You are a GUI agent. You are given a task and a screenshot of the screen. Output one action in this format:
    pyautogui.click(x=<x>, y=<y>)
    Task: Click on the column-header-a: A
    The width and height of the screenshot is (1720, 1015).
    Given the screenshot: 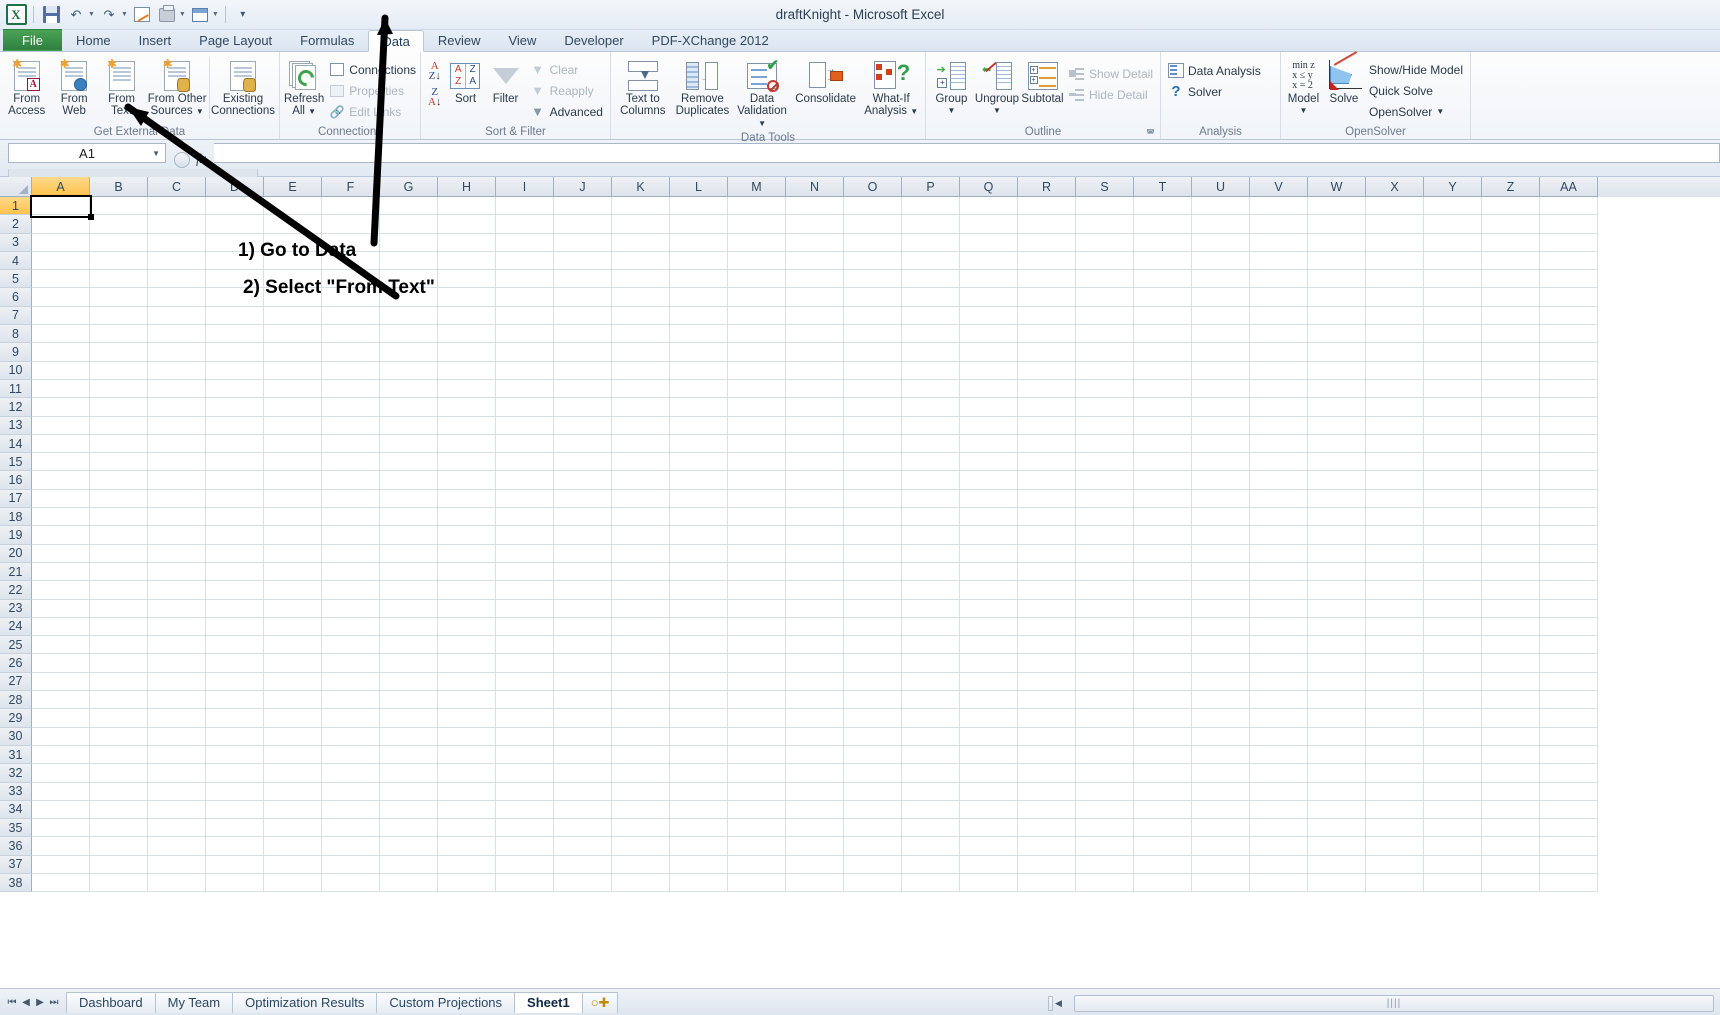 What is the action you would take?
    pyautogui.click(x=61, y=187)
    